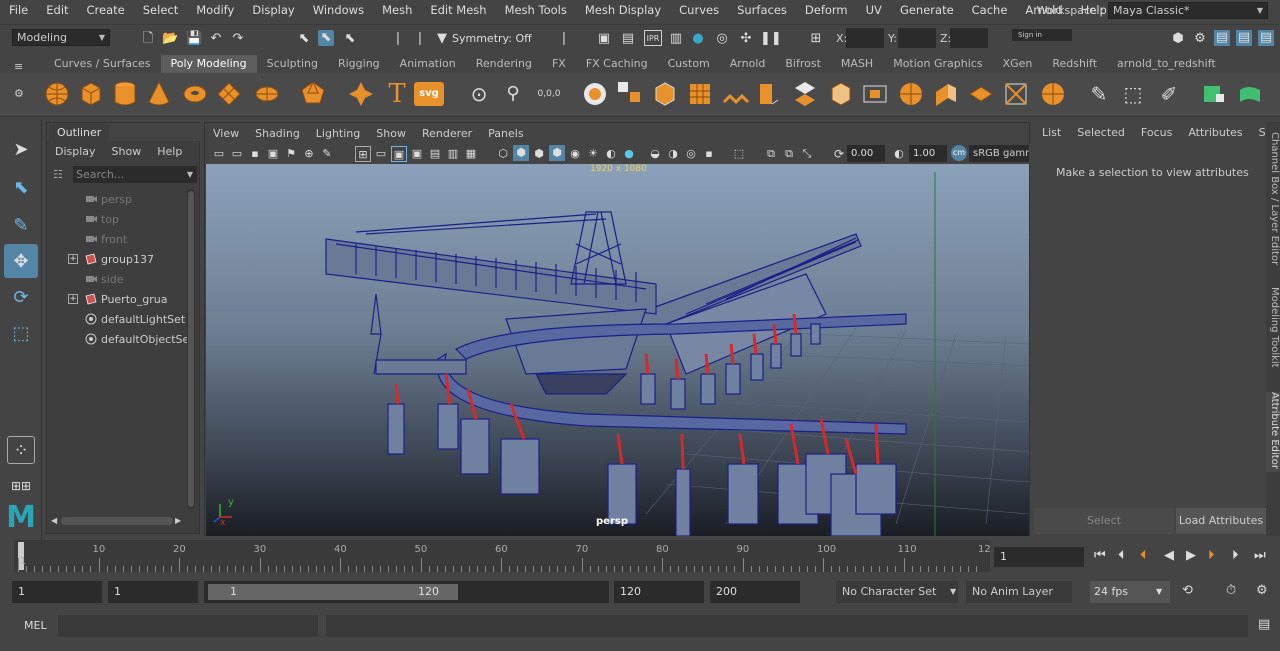 The width and height of the screenshot is (1280, 651). What do you see at coordinates (21, 297) in the screenshot?
I see `rotate-tool-icon: ⟳` at bounding box center [21, 297].